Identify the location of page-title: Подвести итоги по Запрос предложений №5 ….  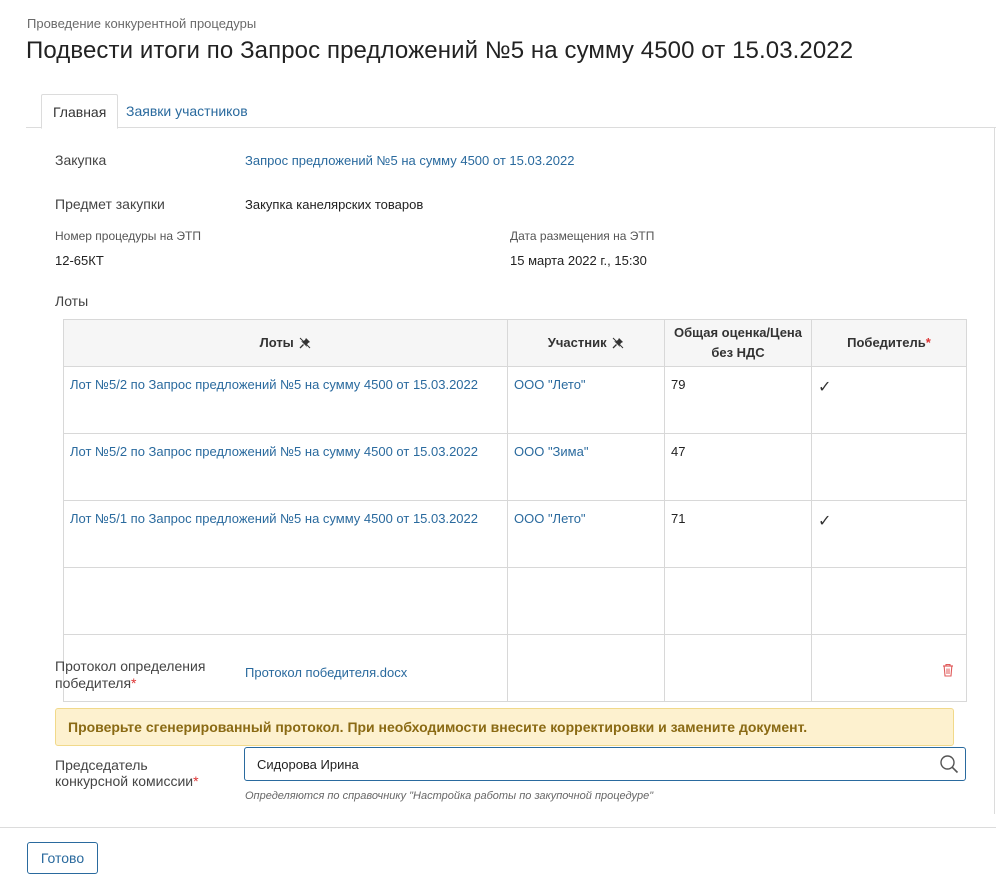
(440, 50).